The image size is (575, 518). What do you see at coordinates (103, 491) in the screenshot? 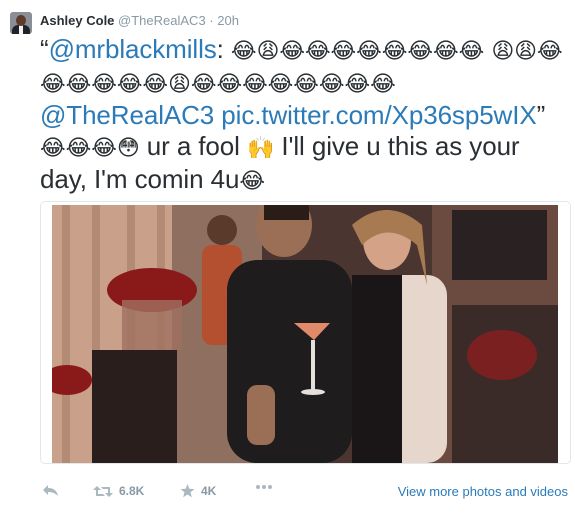
I see `retweet-icon` at bounding box center [103, 491].